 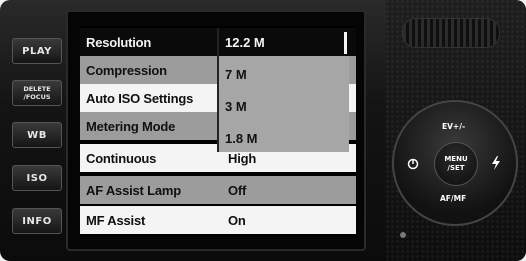 What do you see at coordinates (126, 70) in the screenshot?
I see `menu-row-label: Compression` at bounding box center [126, 70].